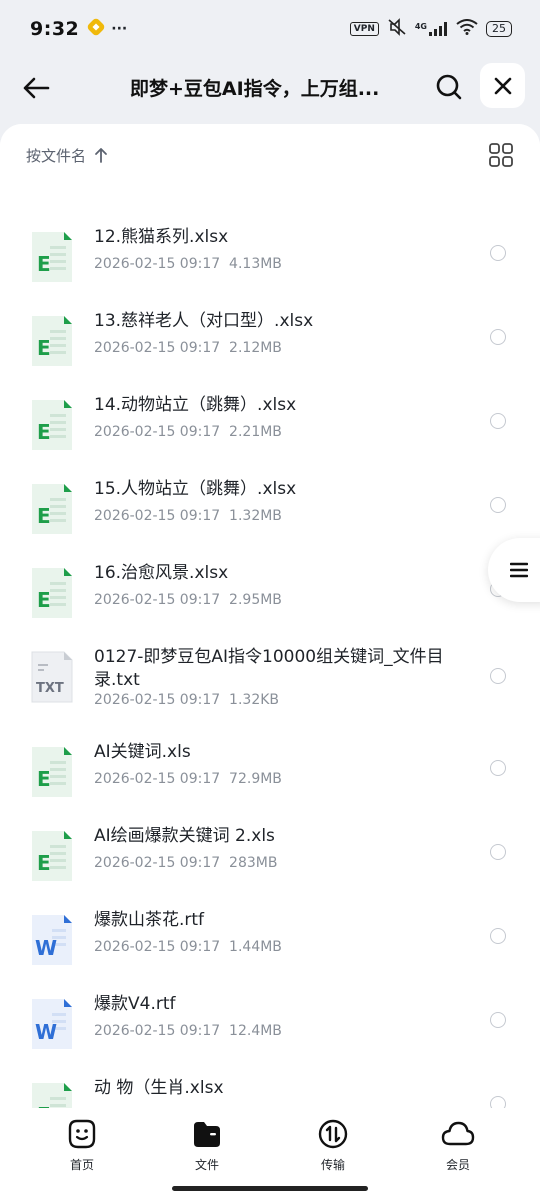 This screenshot has width=540, height=1199. What do you see at coordinates (431, 29) in the screenshot?
I see `cell-signal-icon: 4G` at bounding box center [431, 29].